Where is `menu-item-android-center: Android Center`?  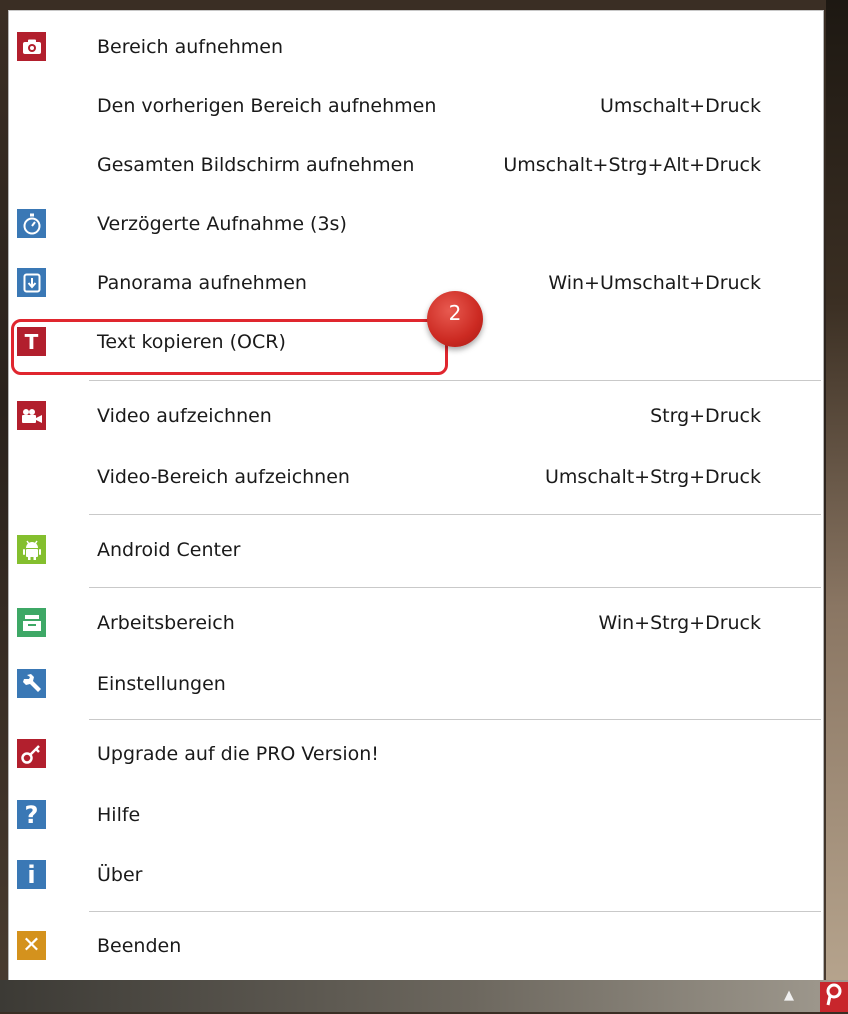
menu-item-android-center: Android Center is located at coordinates (416, 550).